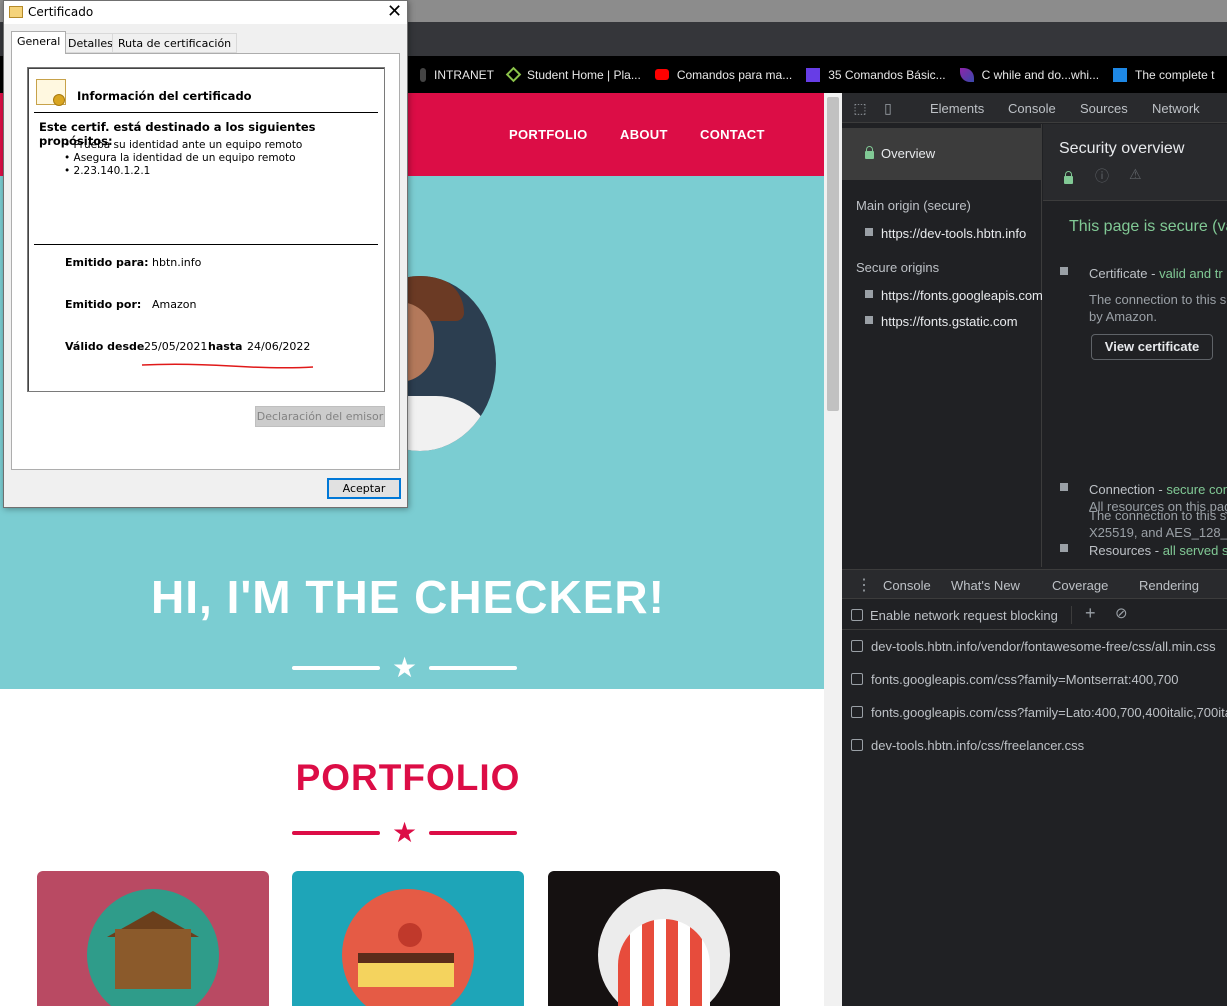  I want to click on portfolio-card-cake, so click(408, 938).